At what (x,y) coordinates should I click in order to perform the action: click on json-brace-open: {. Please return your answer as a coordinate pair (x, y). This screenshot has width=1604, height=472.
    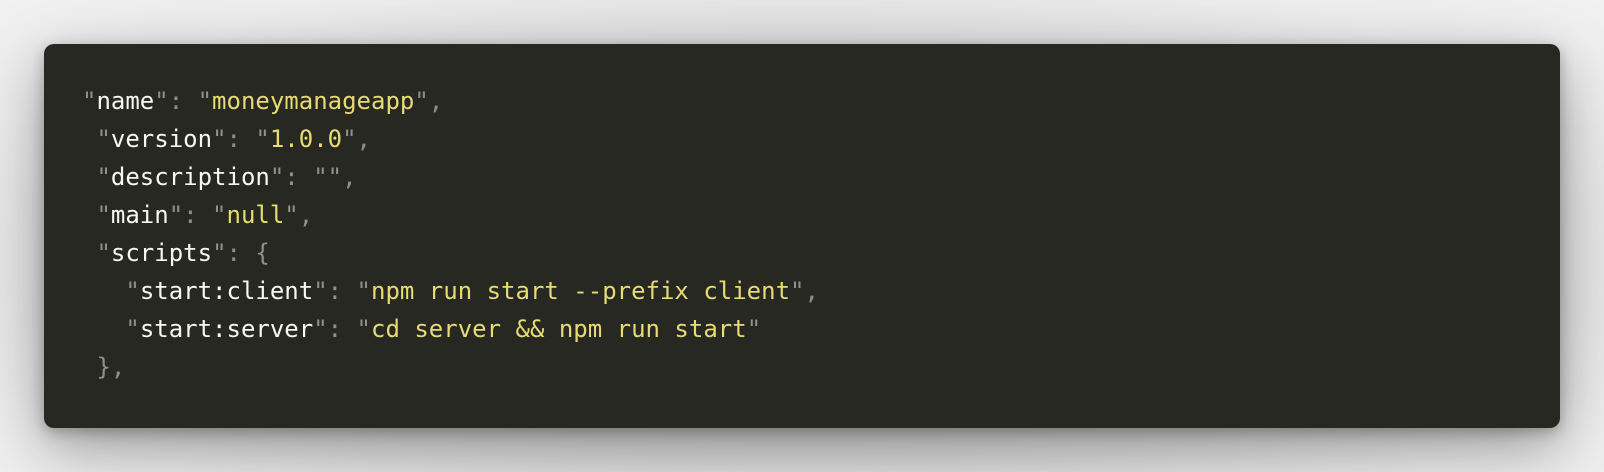
    Looking at the image, I should click on (262, 253).